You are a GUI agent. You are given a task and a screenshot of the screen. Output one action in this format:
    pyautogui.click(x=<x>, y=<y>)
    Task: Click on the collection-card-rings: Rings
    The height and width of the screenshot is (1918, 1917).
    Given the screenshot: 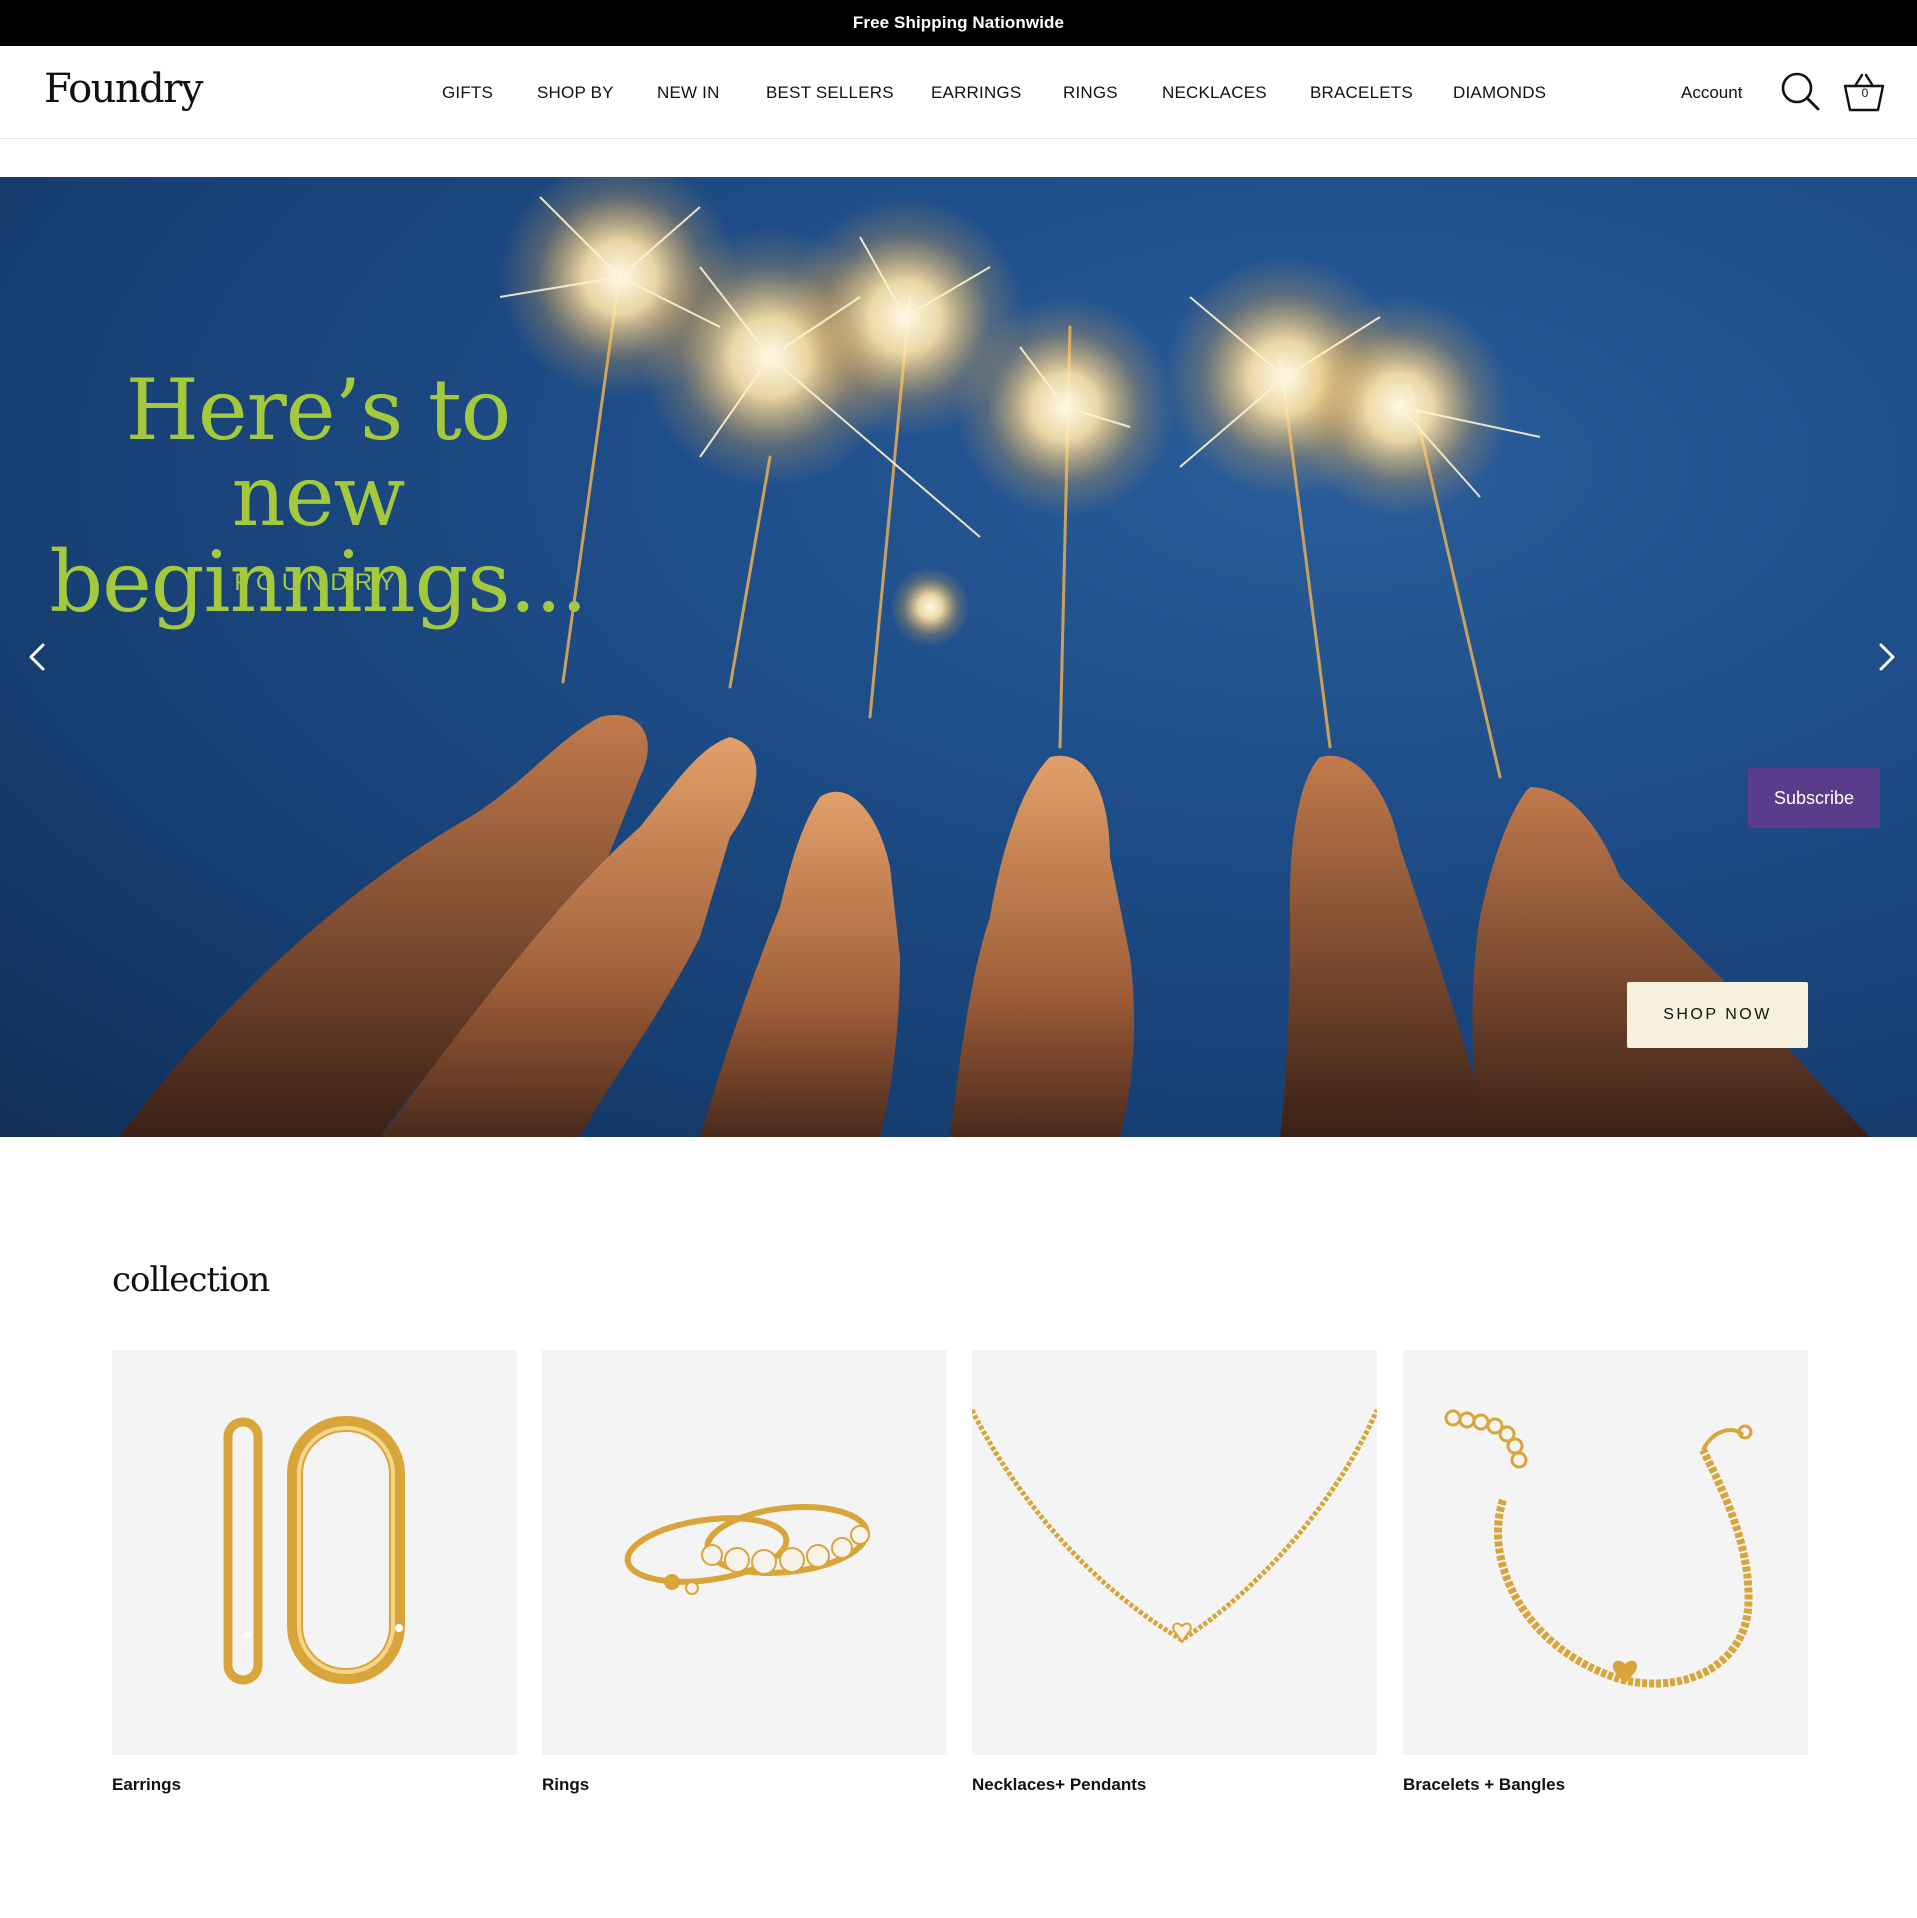 What is the action you would take?
    pyautogui.click(x=744, y=1572)
    